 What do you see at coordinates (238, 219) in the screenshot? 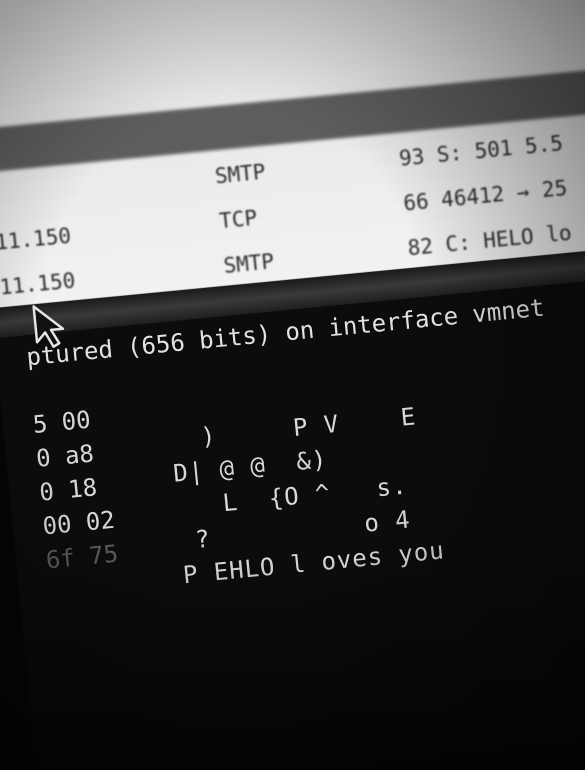
I see `packet-protocol: TCP` at bounding box center [238, 219].